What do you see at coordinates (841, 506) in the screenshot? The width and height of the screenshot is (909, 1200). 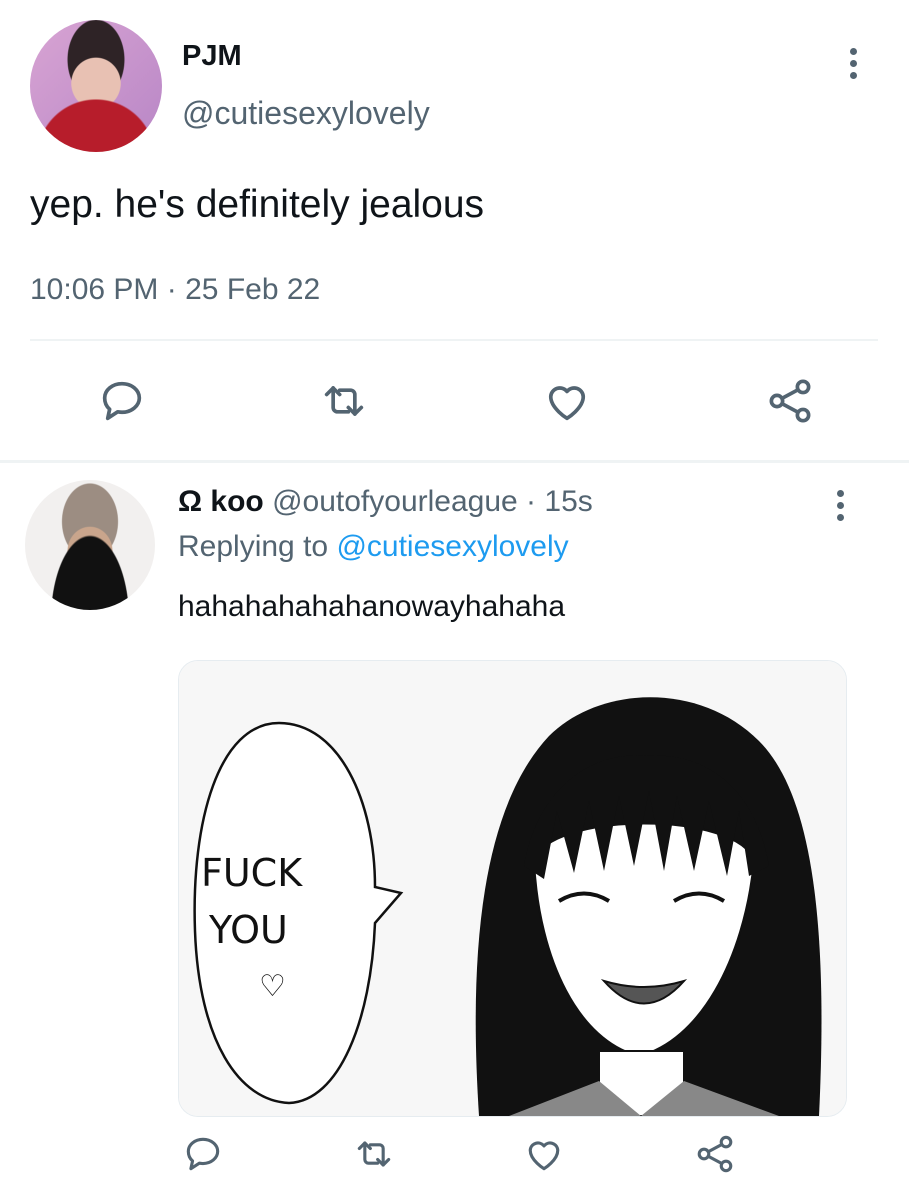 I see `reply-more-options-icon` at bounding box center [841, 506].